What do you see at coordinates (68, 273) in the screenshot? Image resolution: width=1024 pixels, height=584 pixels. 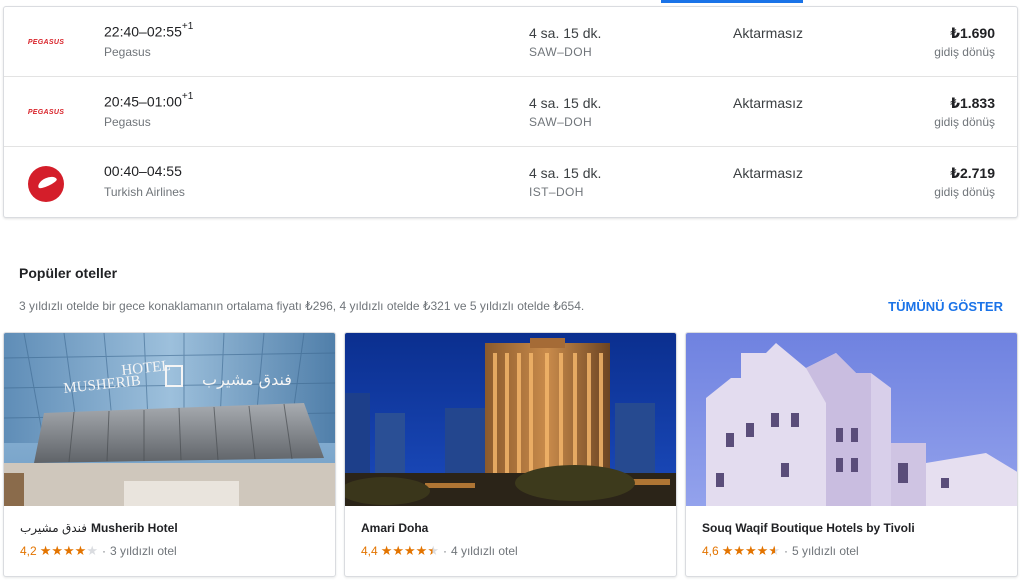 I see `popular-hotels-title: Popüler oteller` at bounding box center [68, 273].